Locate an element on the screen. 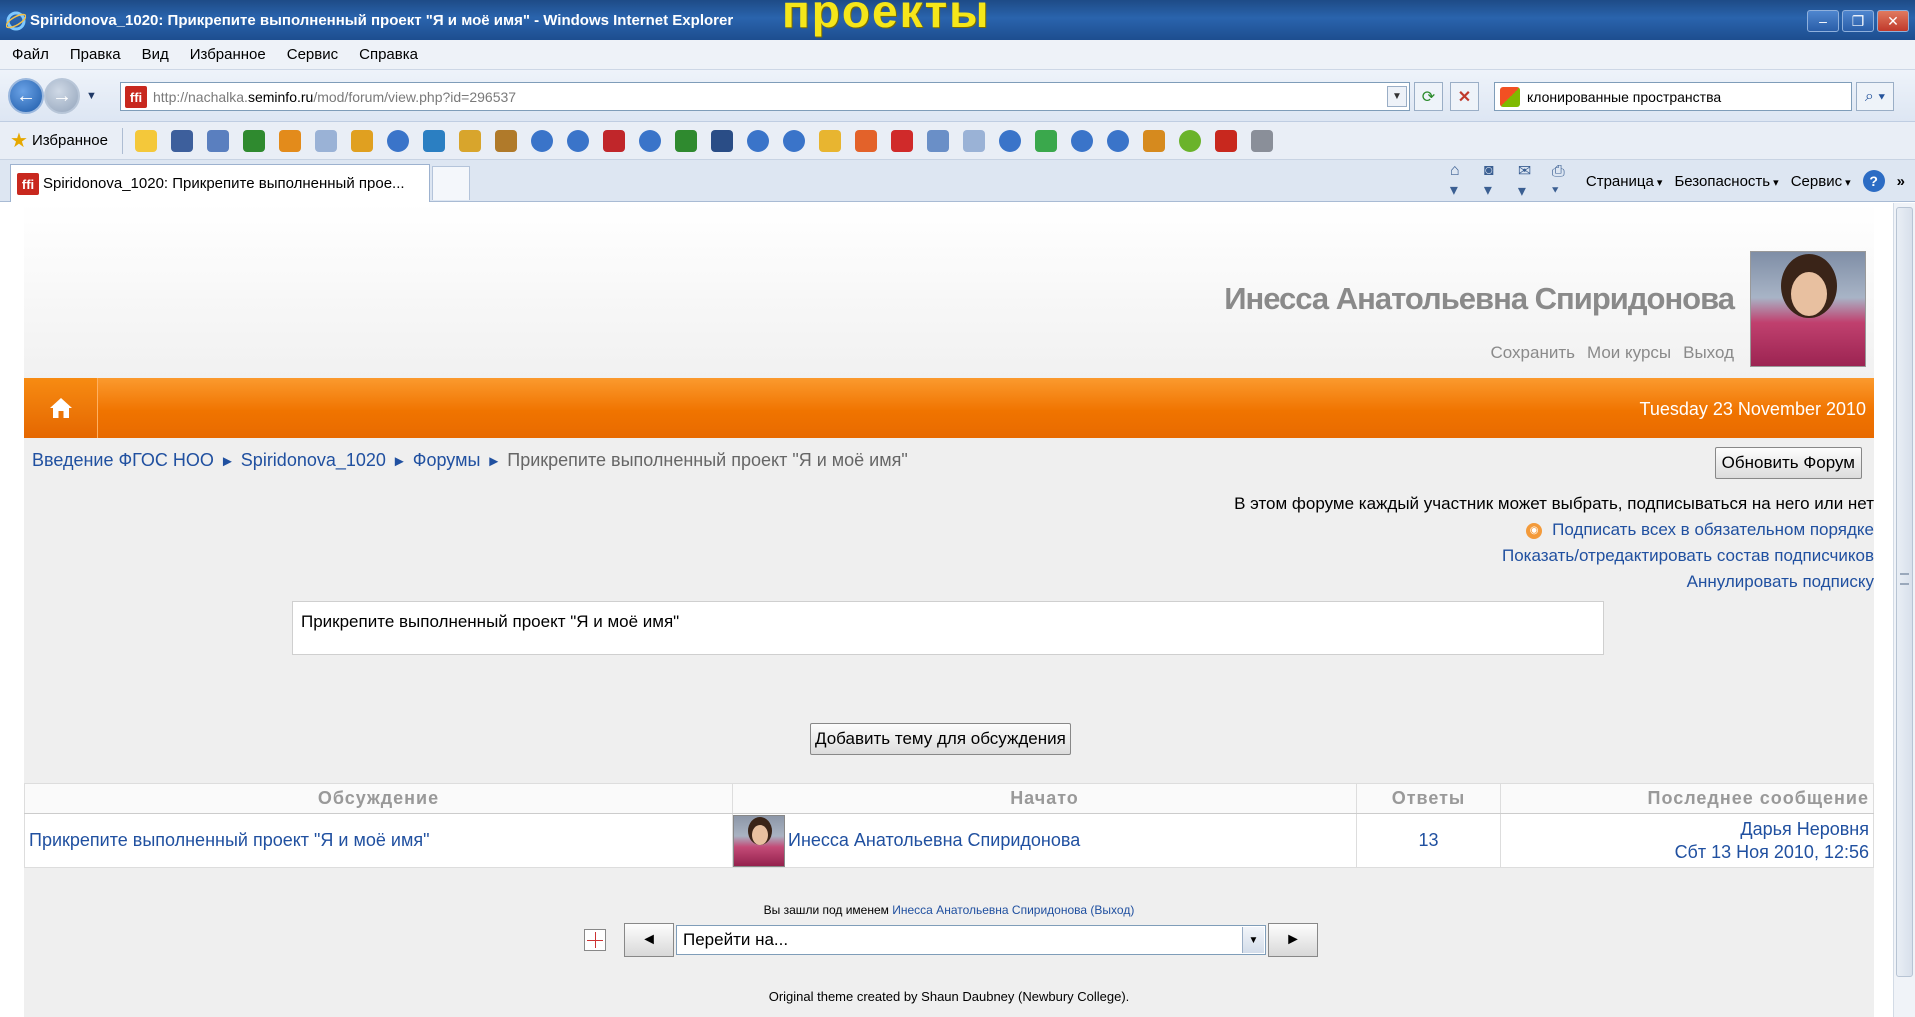 This screenshot has height=1017, width=1915. new-tab-button is located at coordinates (451, 183).